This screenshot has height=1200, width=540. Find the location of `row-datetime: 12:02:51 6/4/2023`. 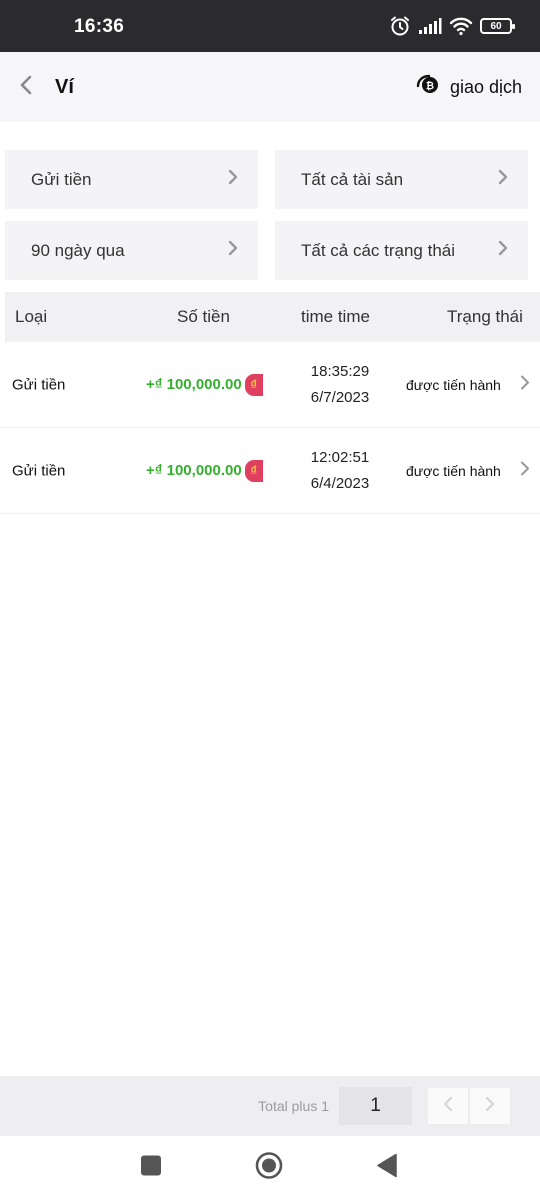

row-datetime: 12:02:51 6/4/2023 is located at coordinates (340, 471).